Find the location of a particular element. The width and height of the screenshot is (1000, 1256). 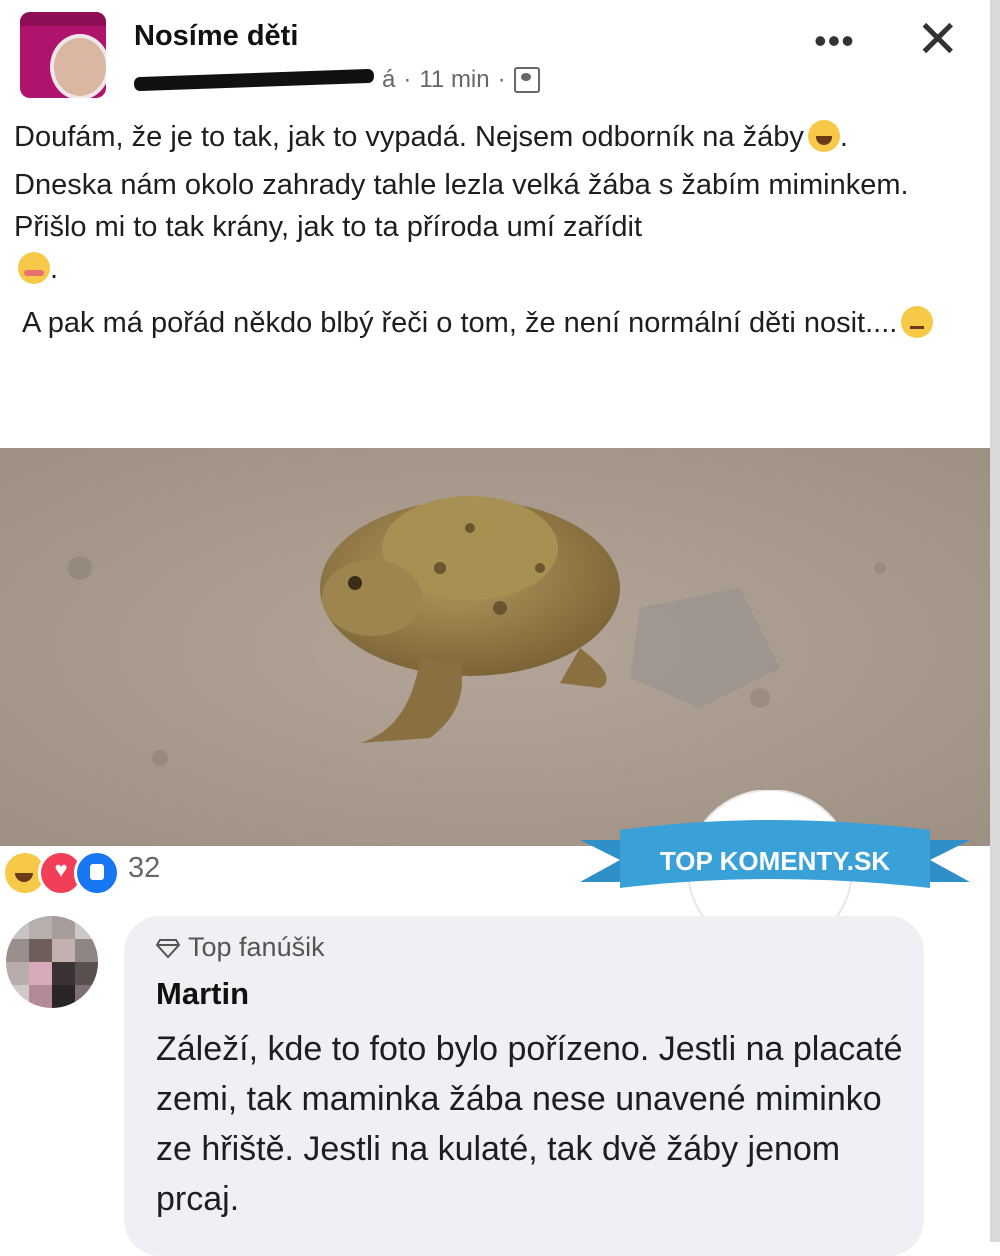

watermark-text: TOP KOMENTY.SK is located at coordinates (775, 861).